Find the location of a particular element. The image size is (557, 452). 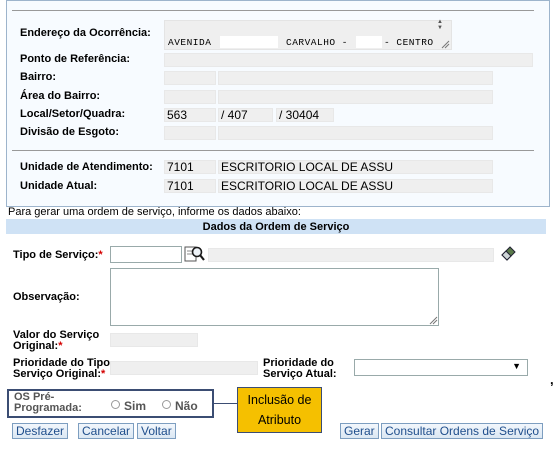

section-title: Dados da Ordem de Serviço is located at coordinates (276, 227).